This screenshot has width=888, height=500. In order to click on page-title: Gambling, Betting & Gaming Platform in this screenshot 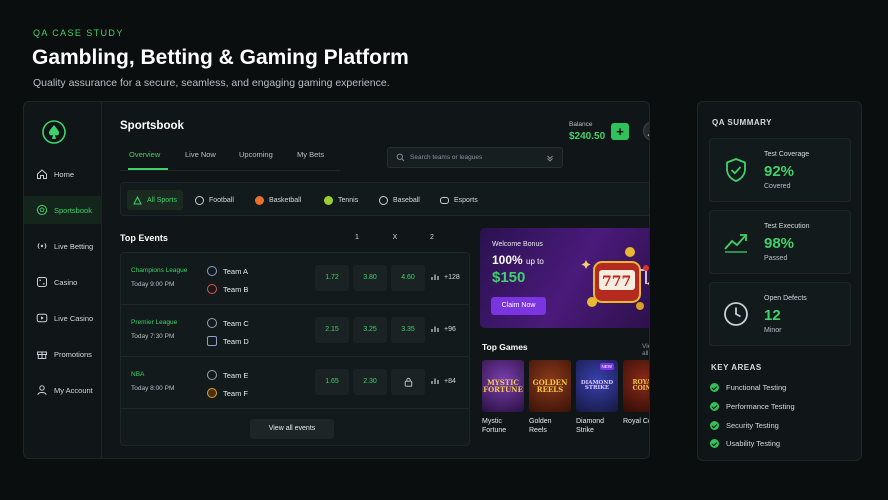, I will do `click(220, 57)`.